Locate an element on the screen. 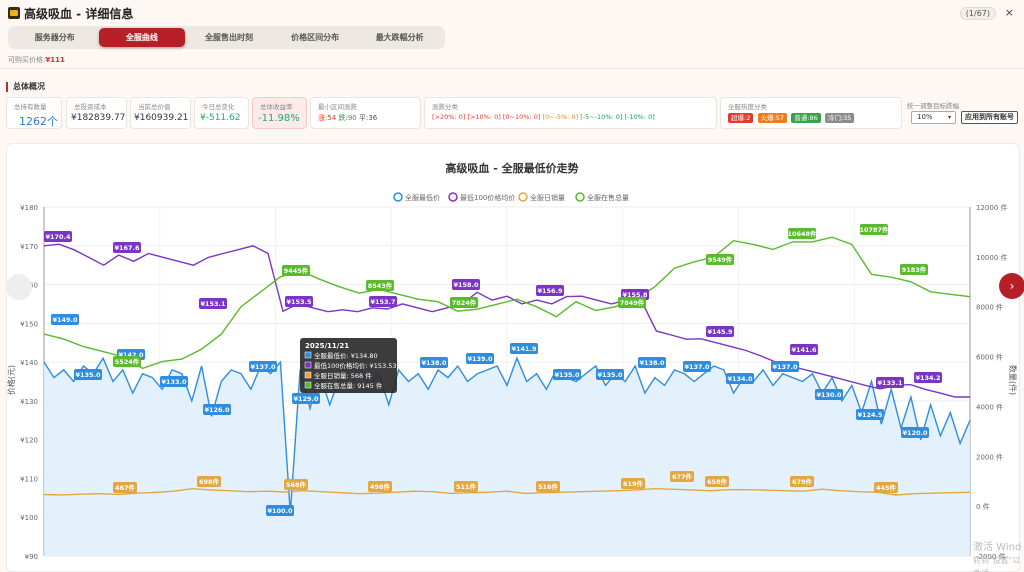 This screenshot has width=1024, height=572. data-label: 7824件 is located at coordinates (464, 302).